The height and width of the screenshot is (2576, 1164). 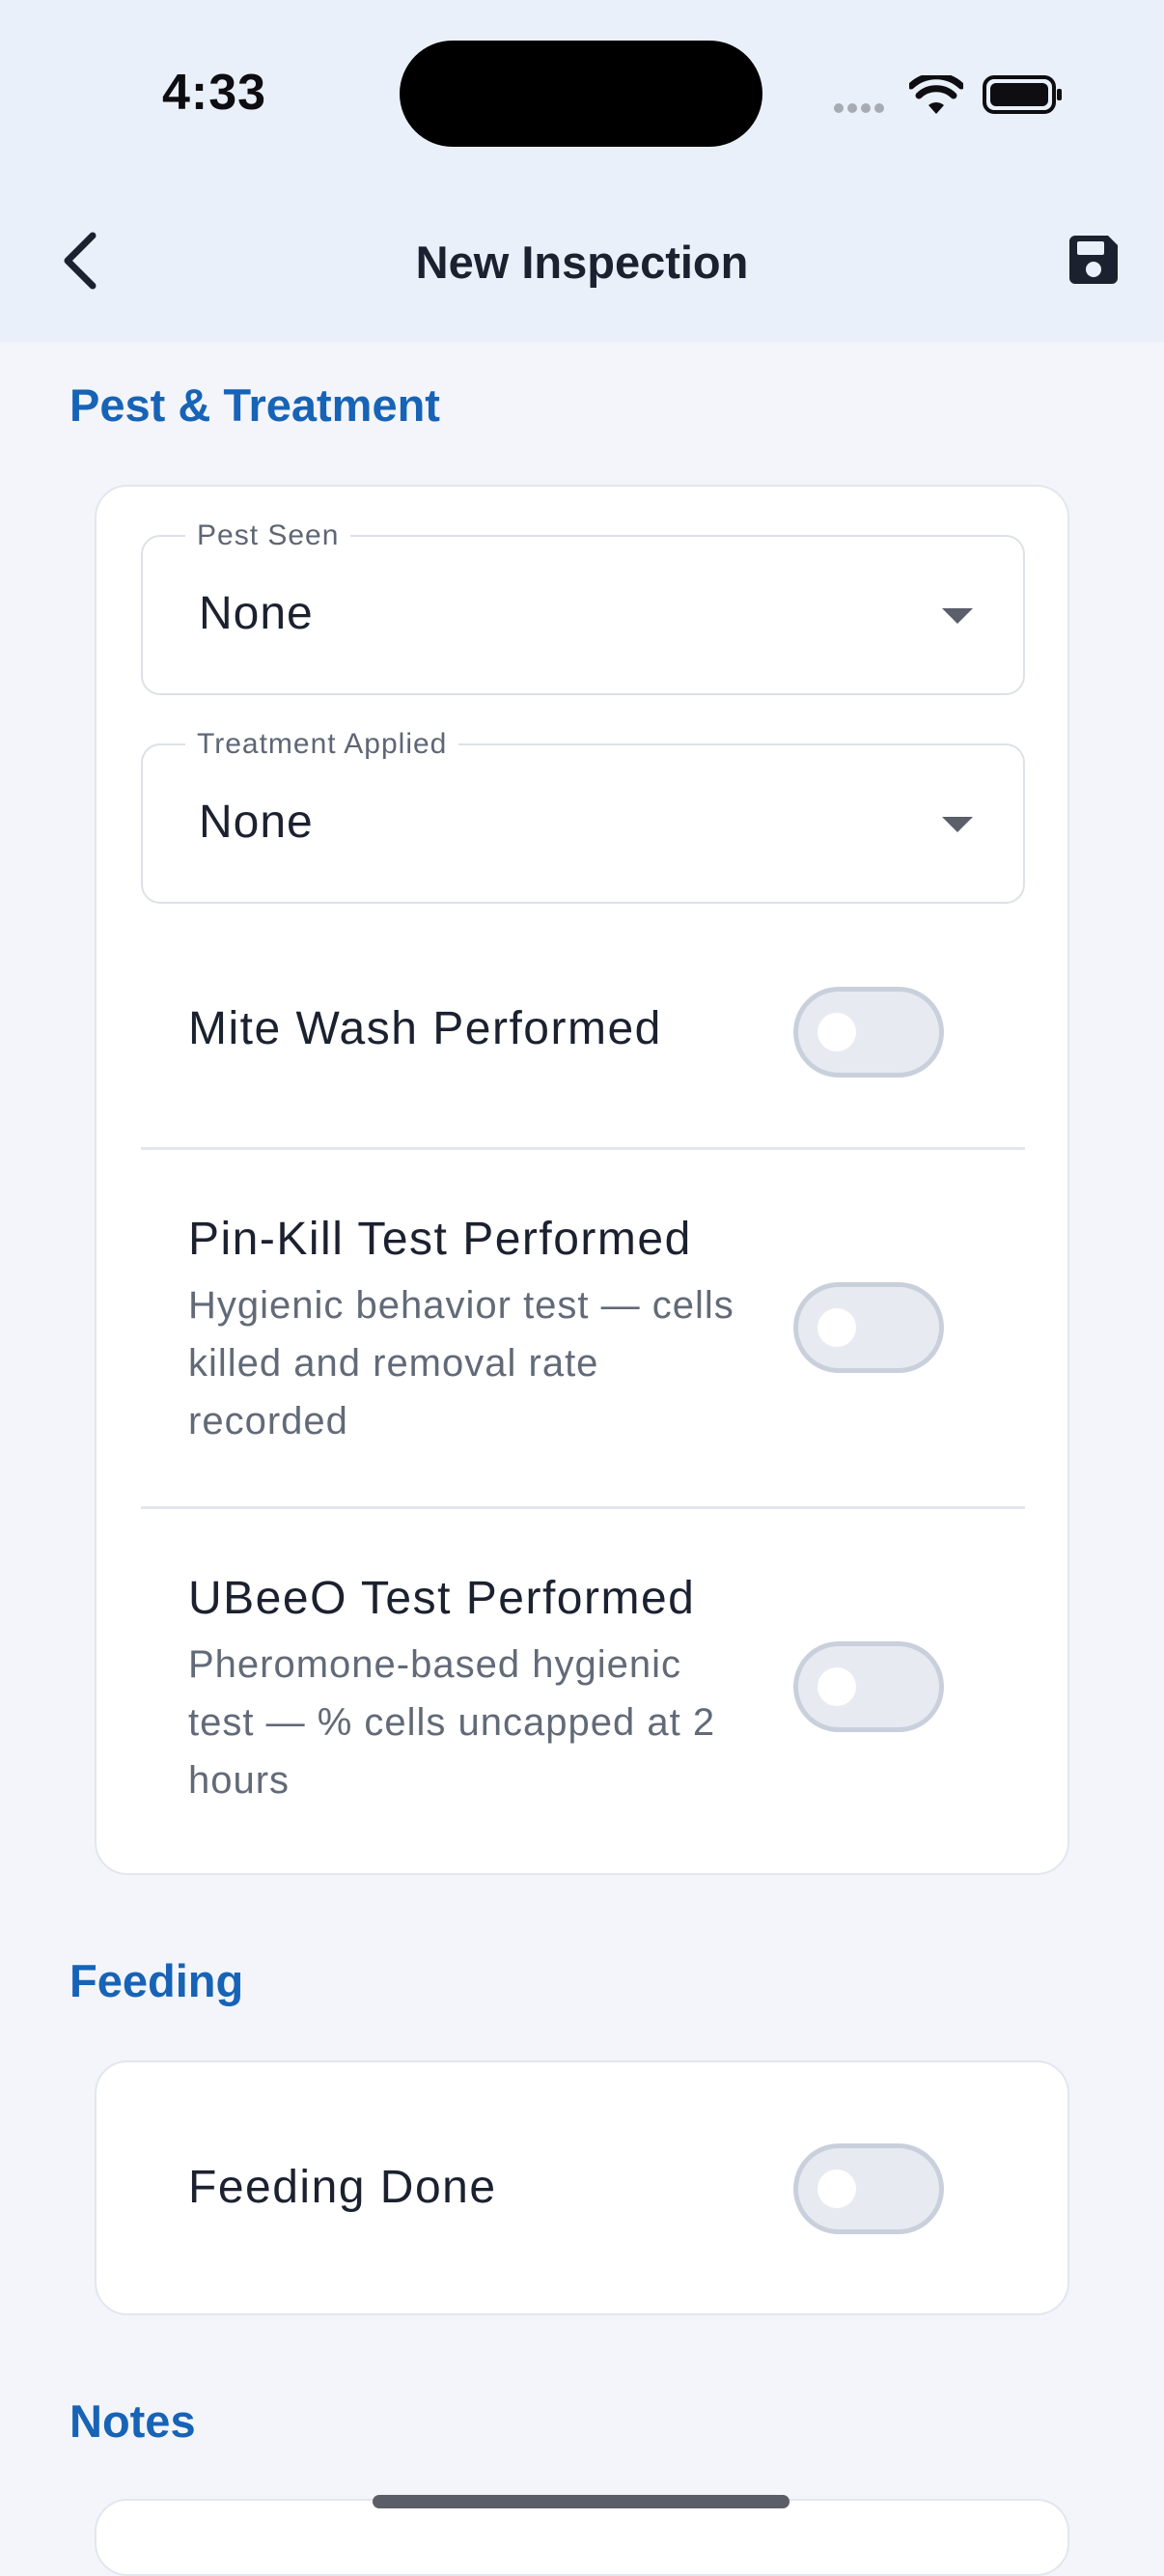 I want to click on ubeeo-title: UBeeO Test Performed, so click(x=442, y=1599).